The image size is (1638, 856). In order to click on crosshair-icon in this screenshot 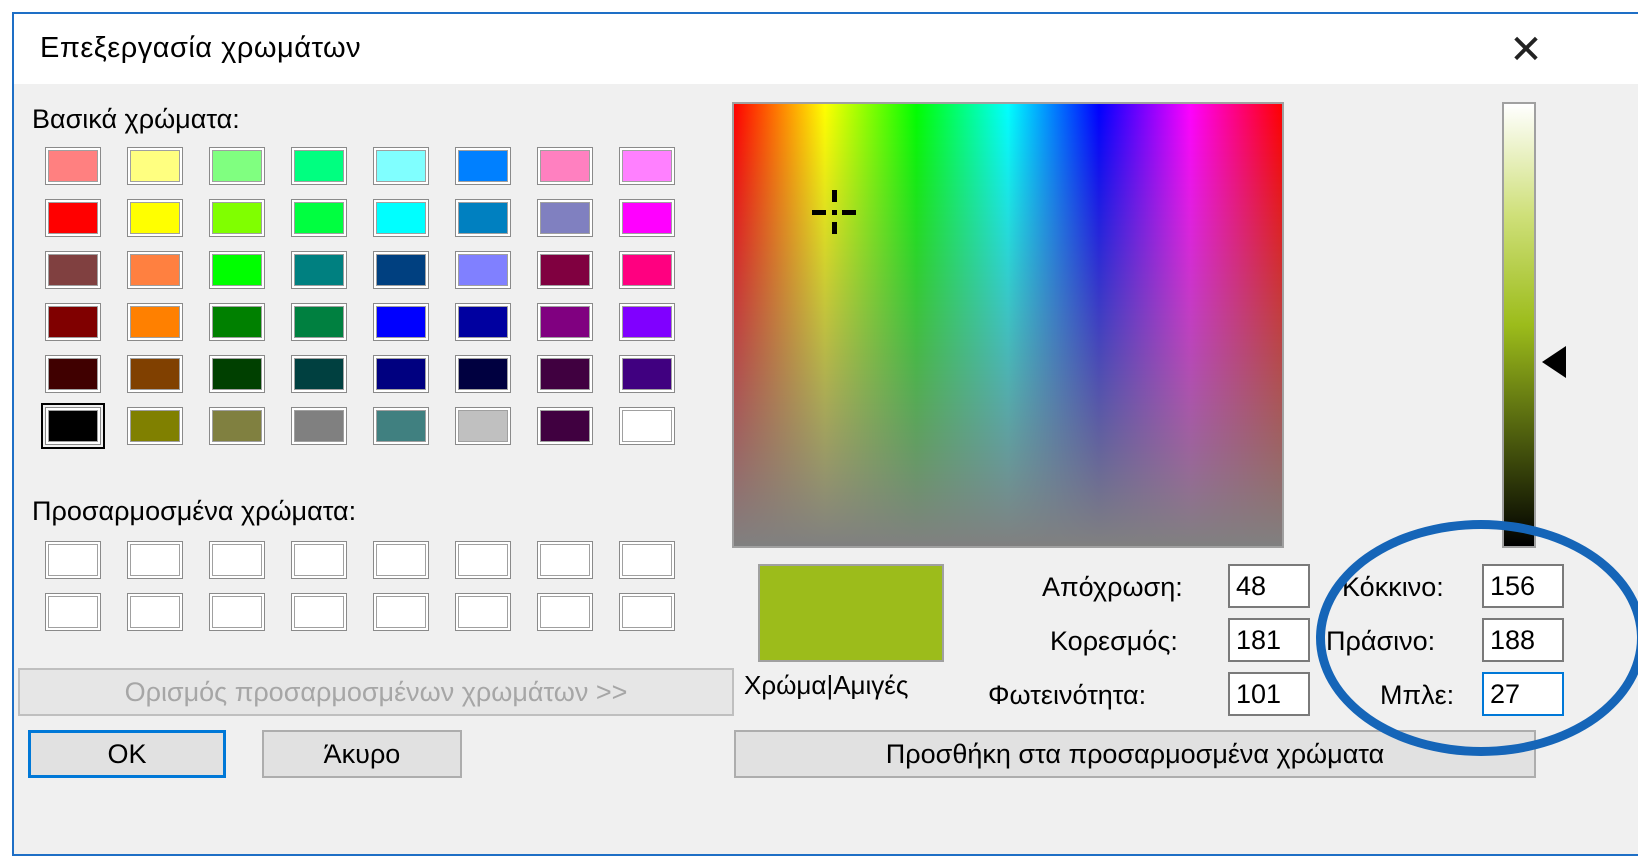, I will do `click(834, 212)`.